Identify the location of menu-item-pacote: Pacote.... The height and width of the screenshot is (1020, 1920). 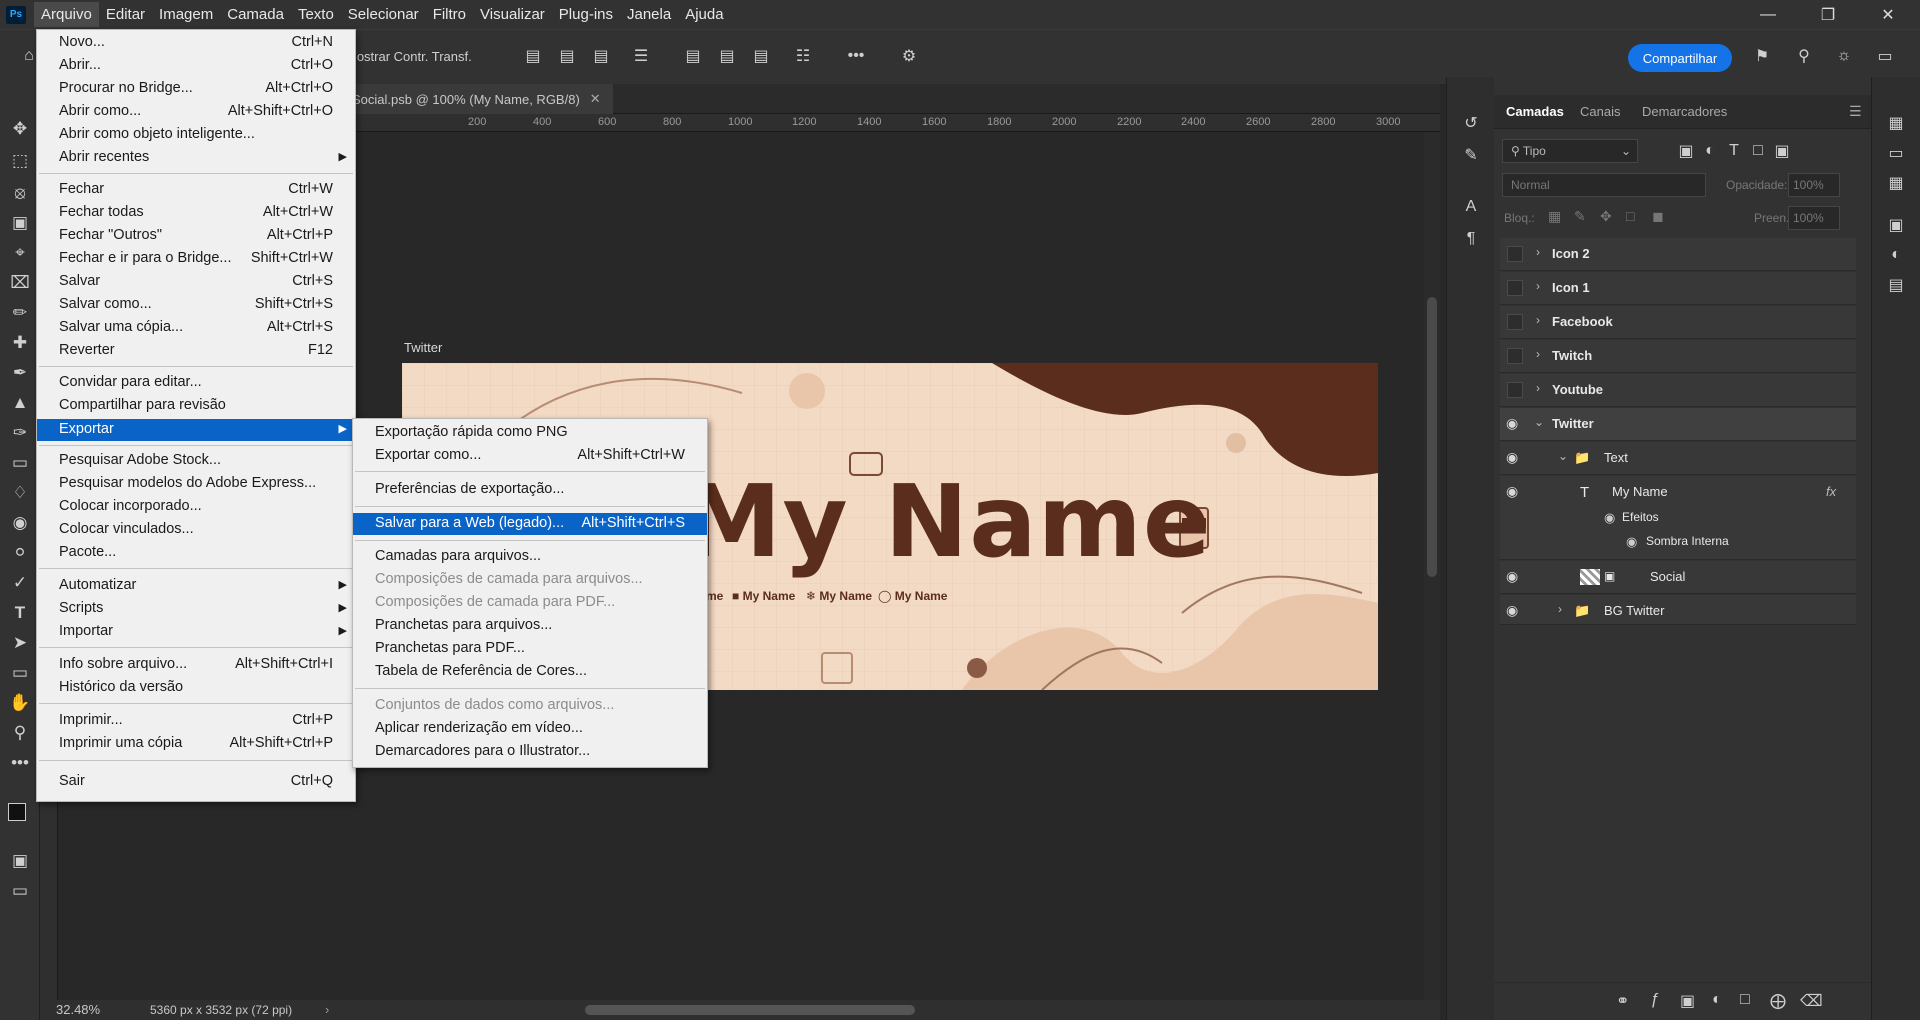
(196, 553).